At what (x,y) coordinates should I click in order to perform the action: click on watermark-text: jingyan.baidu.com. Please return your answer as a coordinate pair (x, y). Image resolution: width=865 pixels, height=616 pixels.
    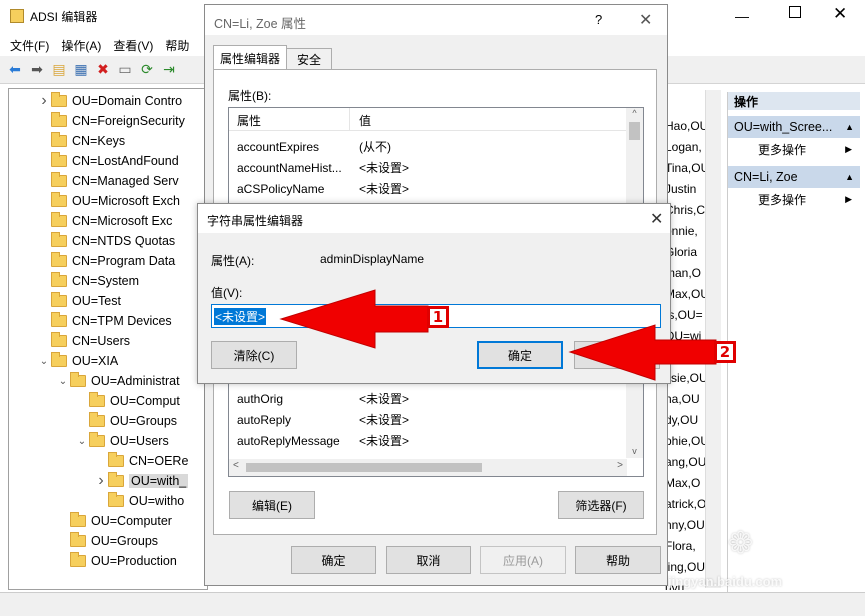
    Looking at the image, I should click on (725, 581).